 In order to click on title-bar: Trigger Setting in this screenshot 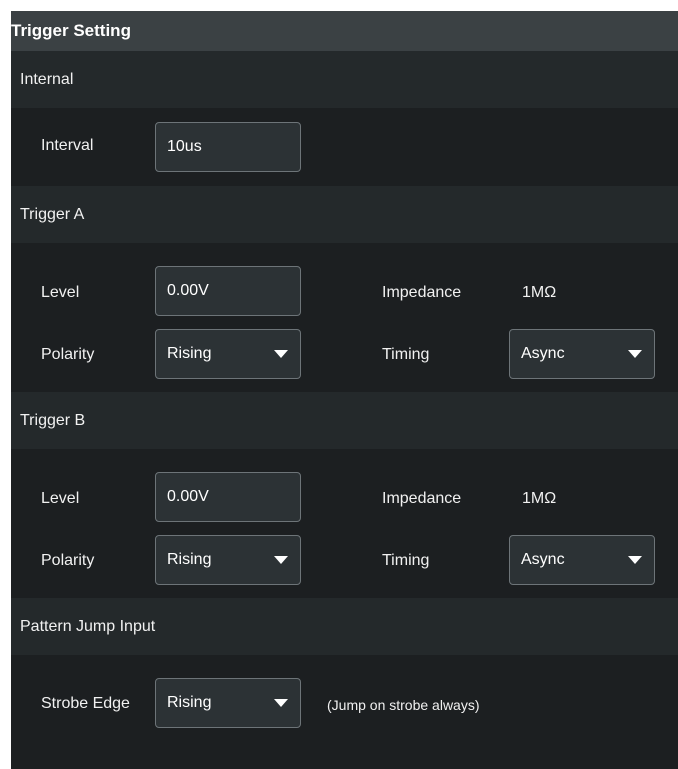, I will do `click(344, 31)`.